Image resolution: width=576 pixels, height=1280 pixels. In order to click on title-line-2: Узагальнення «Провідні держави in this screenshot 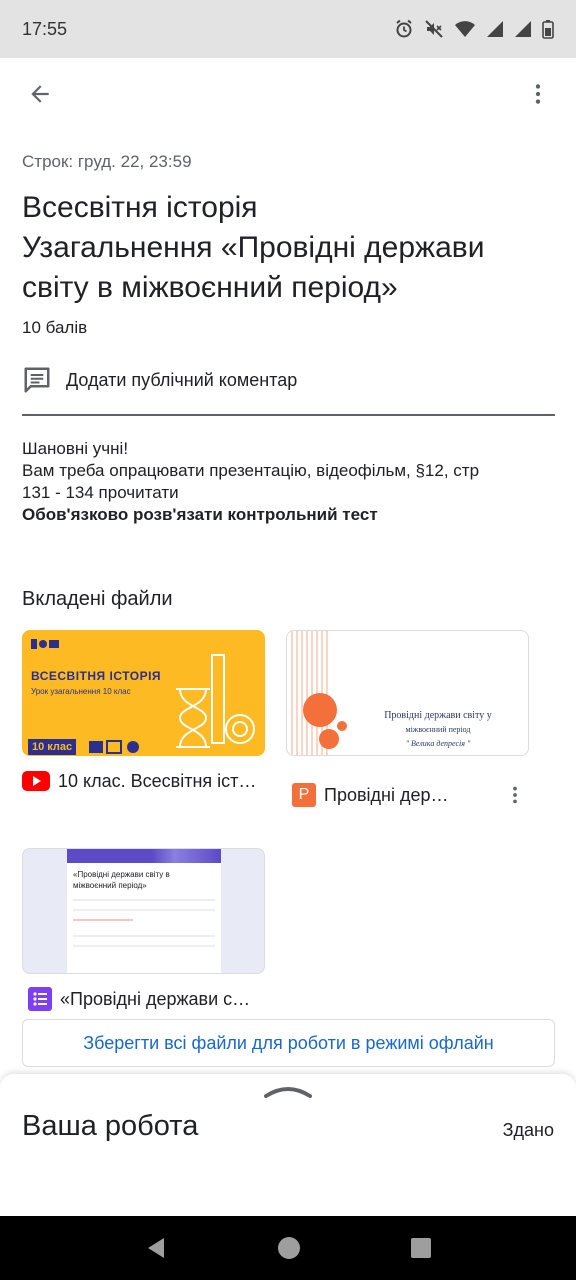, I will do `click(253, 247)`.